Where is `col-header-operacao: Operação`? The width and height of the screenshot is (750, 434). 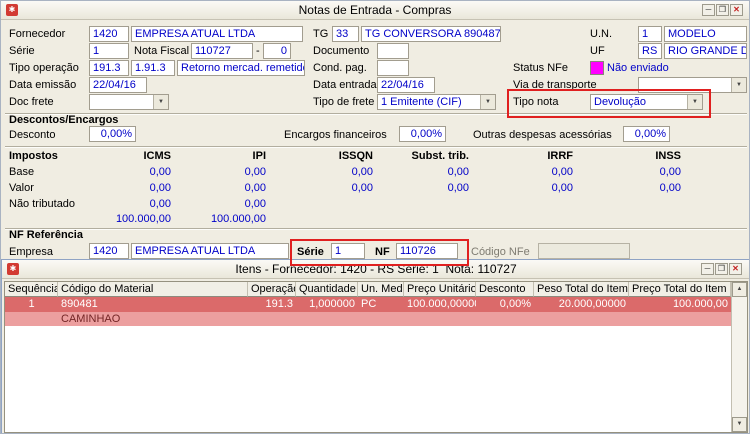 col-header-operacao: Operação is located at coordinates (272, 289).